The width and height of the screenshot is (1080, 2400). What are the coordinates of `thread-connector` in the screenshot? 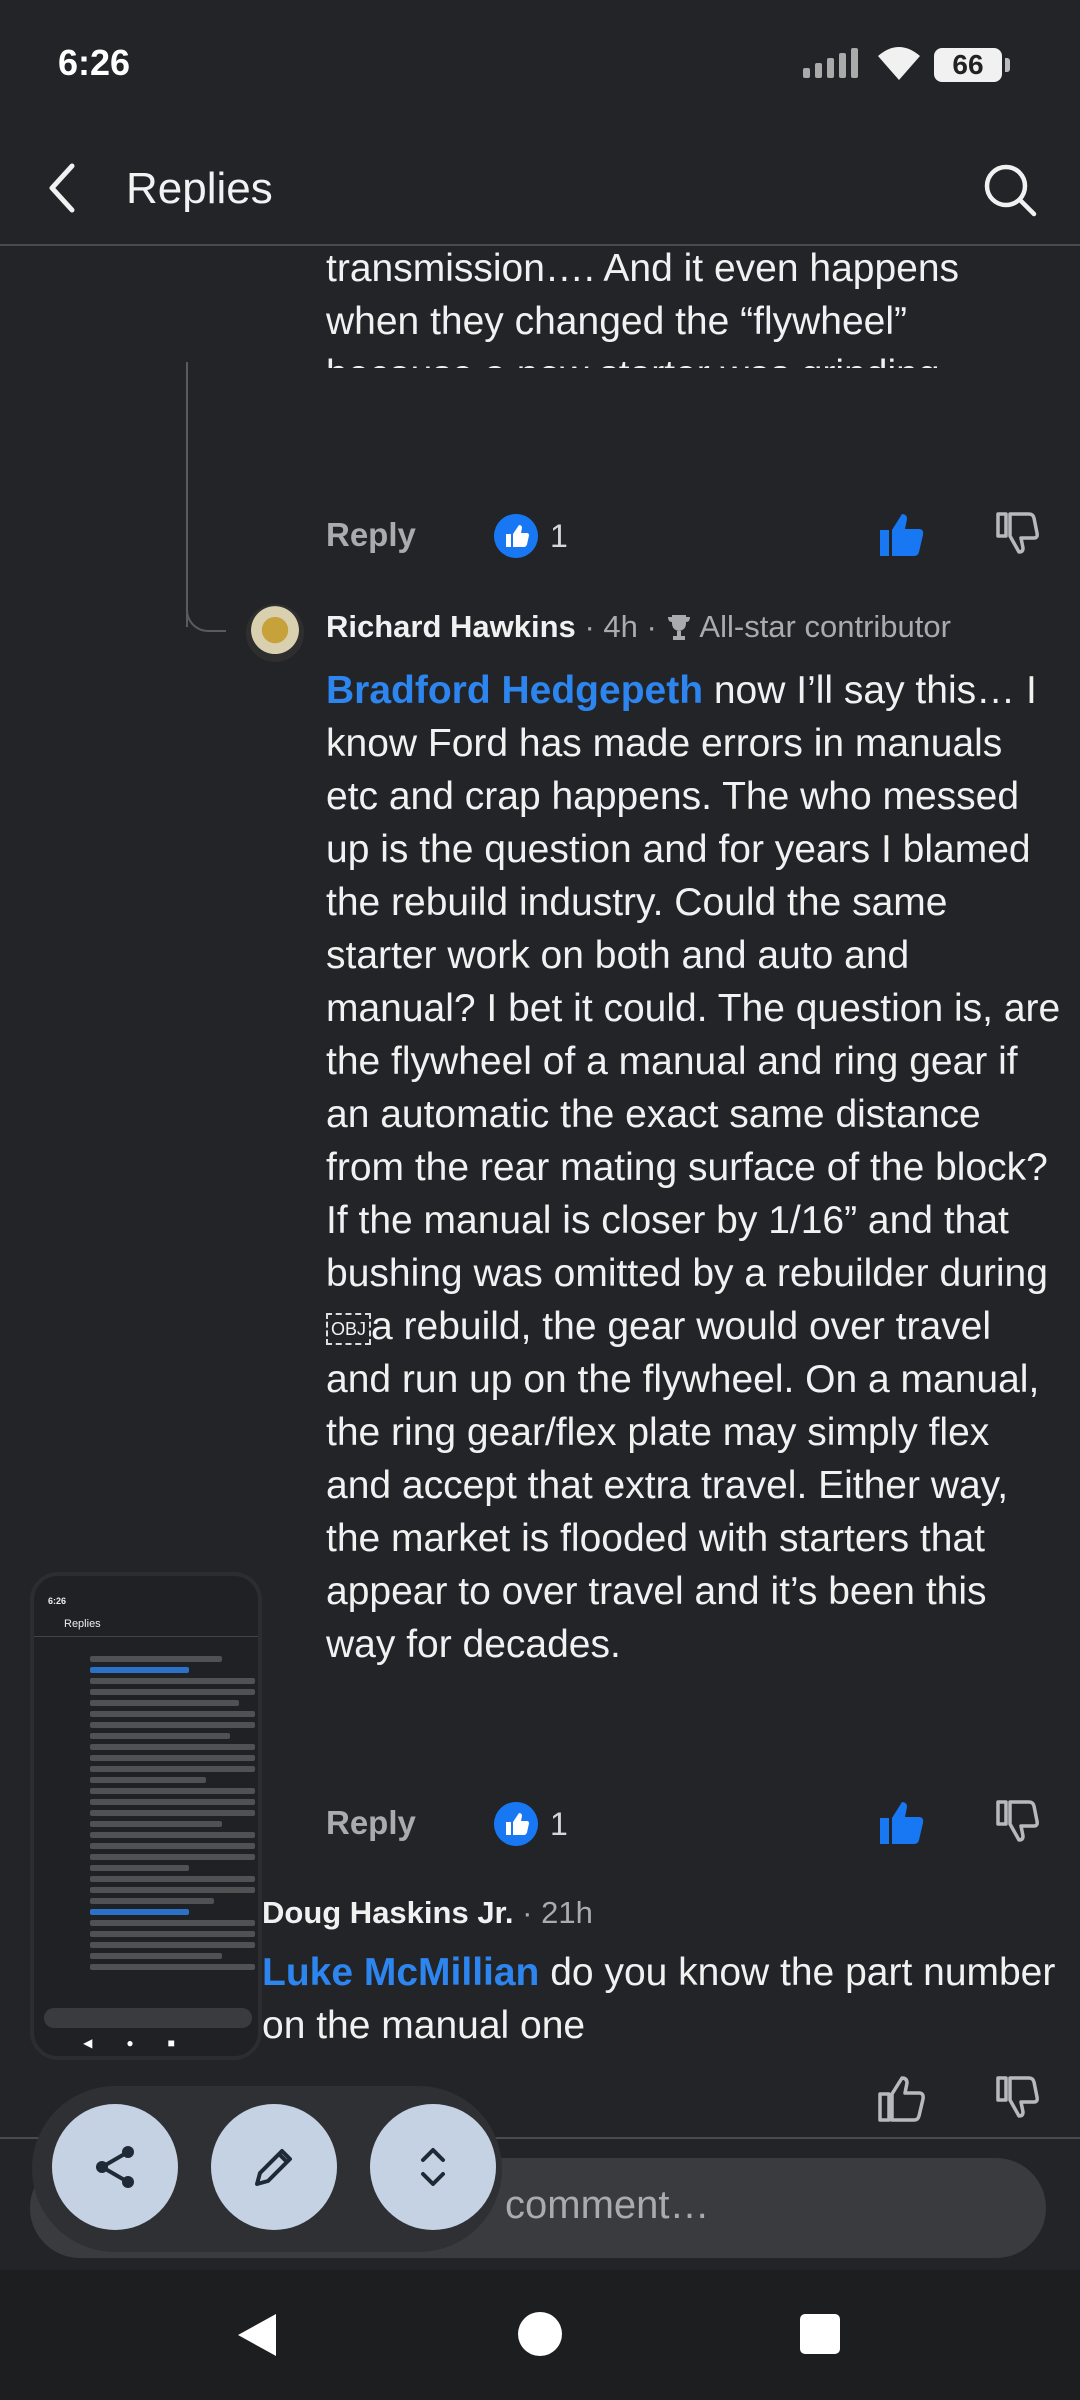 It's located at (206, 614).